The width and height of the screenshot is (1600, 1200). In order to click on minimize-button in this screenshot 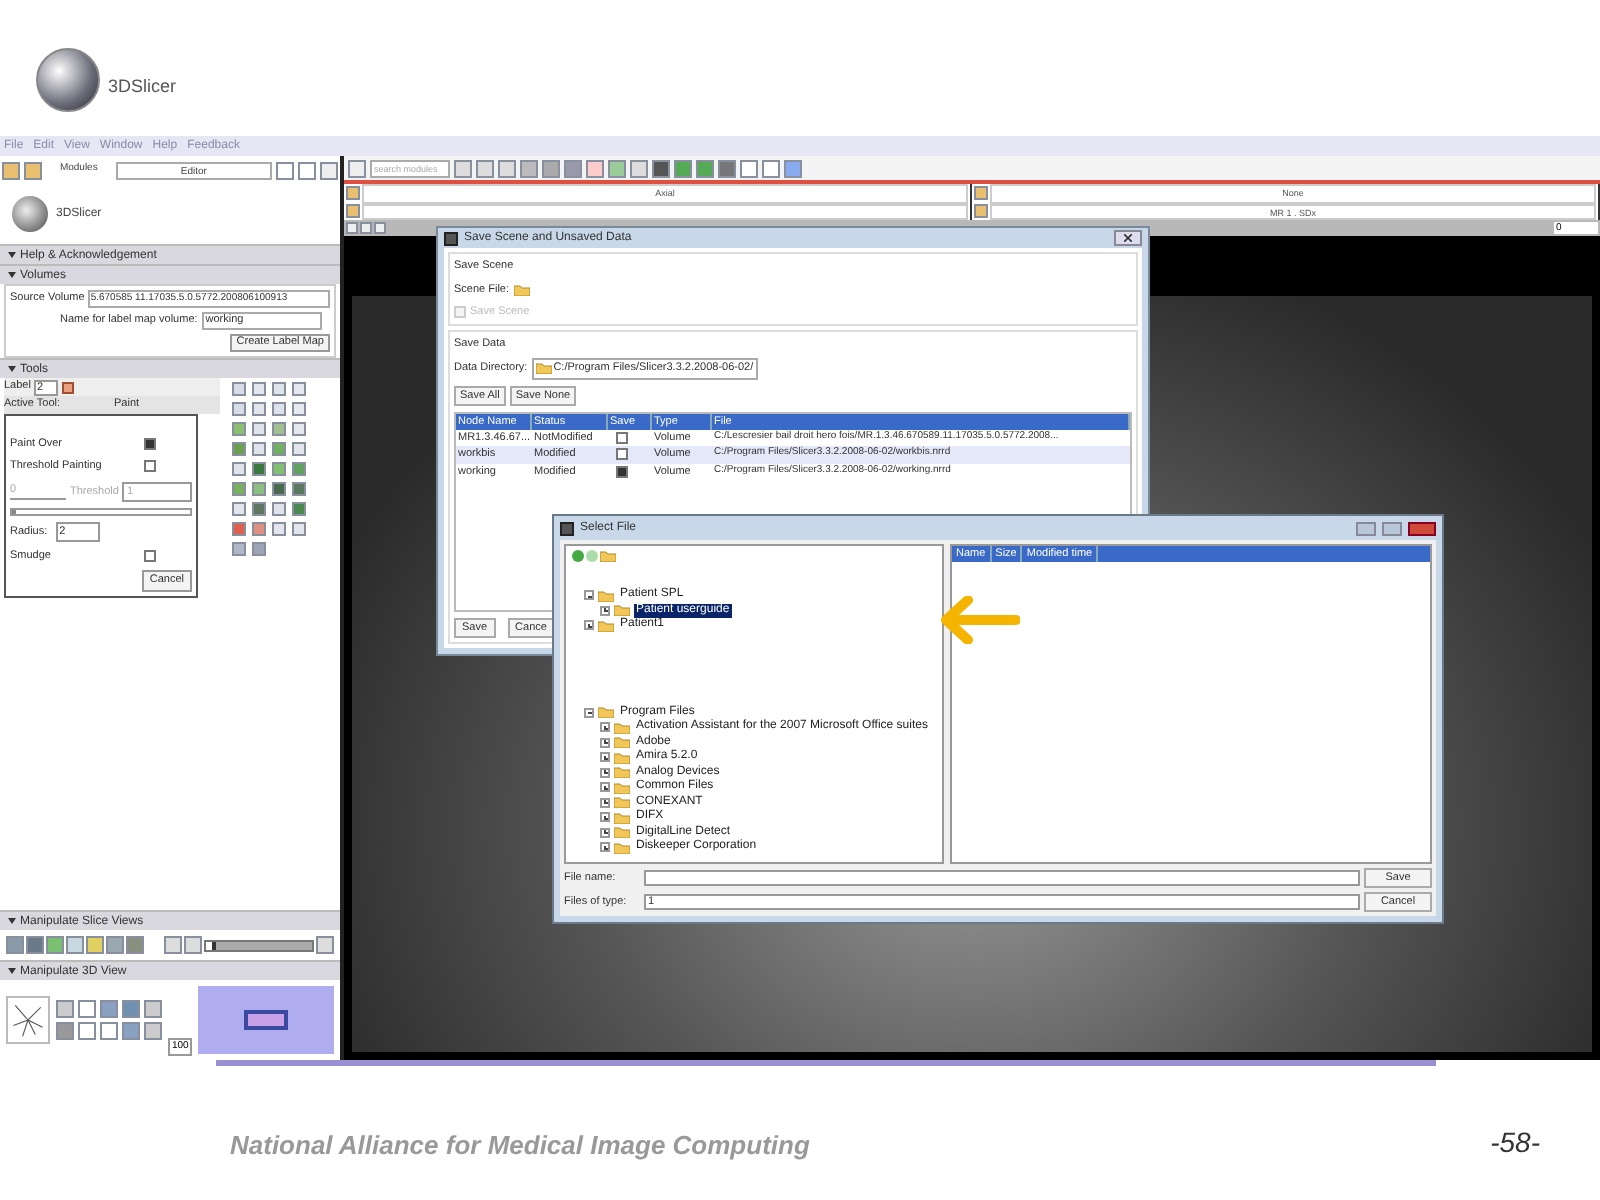, I will do `click(1366, 528)`.